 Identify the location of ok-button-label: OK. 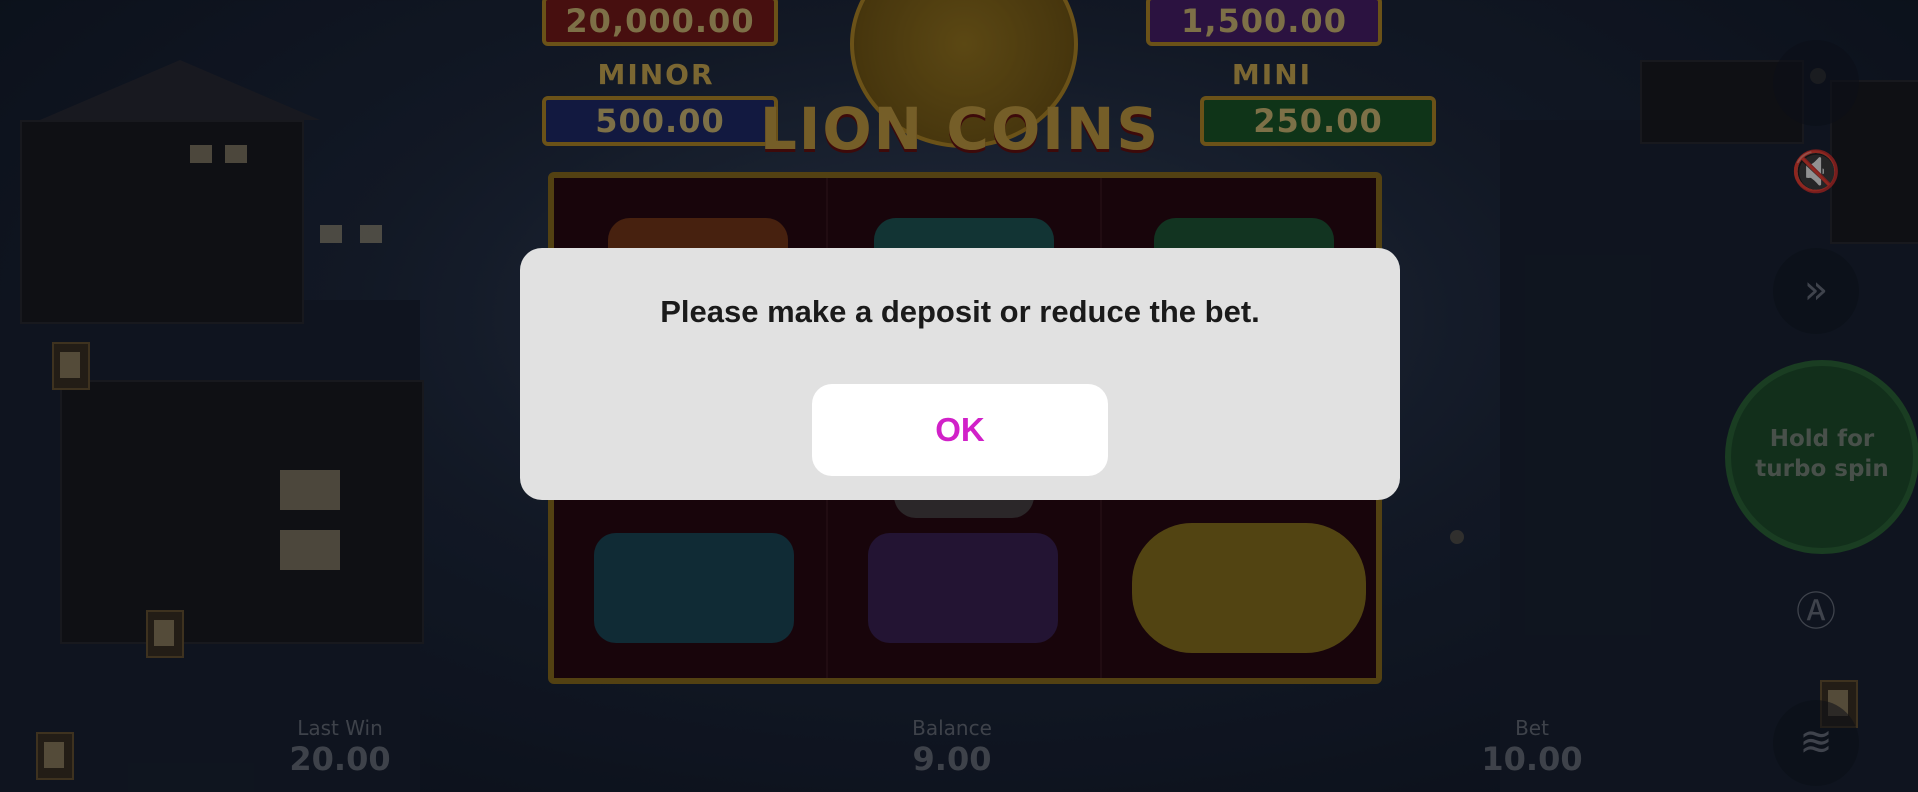
(960, 429).